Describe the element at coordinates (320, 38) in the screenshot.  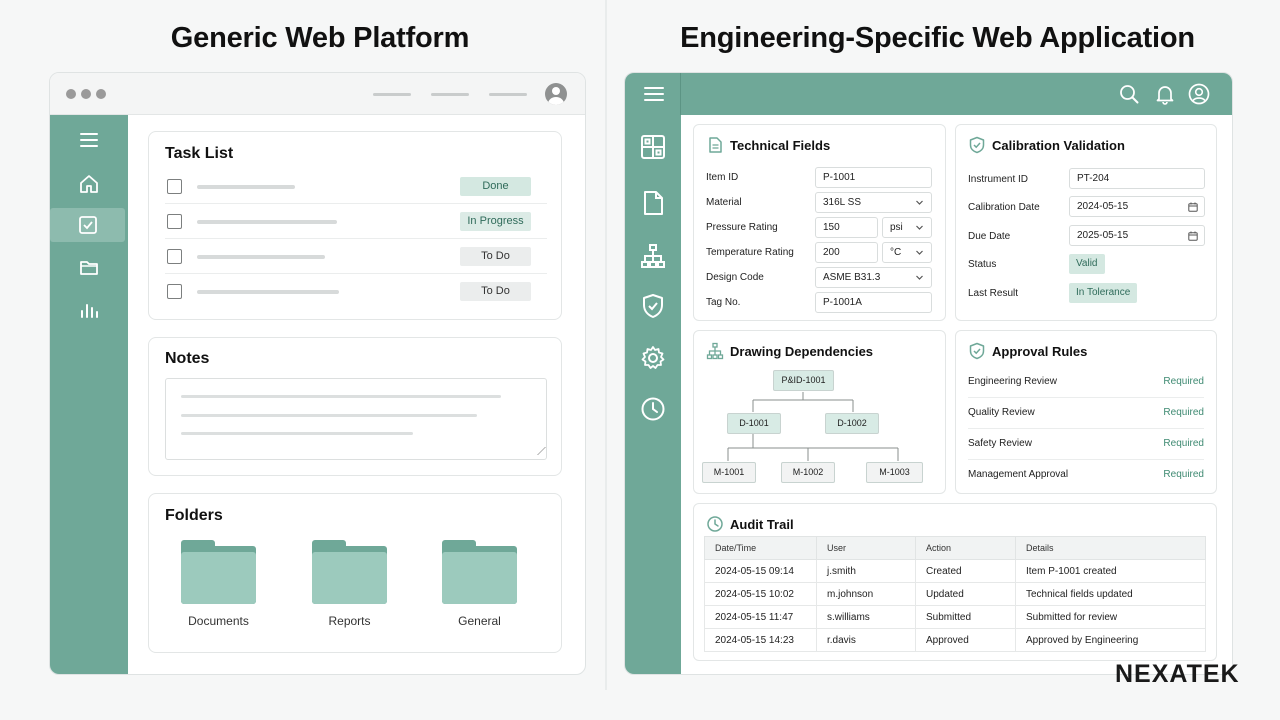
I see `generic-heading: Generic Web Platform` at that location.